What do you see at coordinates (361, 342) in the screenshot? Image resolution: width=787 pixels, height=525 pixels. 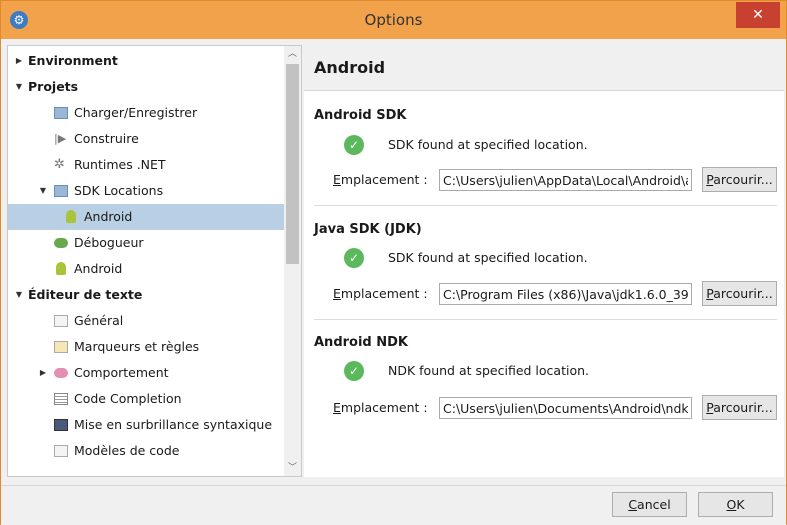 I see `section-title-android-ndk: Android NDK` at bounding box center [361, 342].